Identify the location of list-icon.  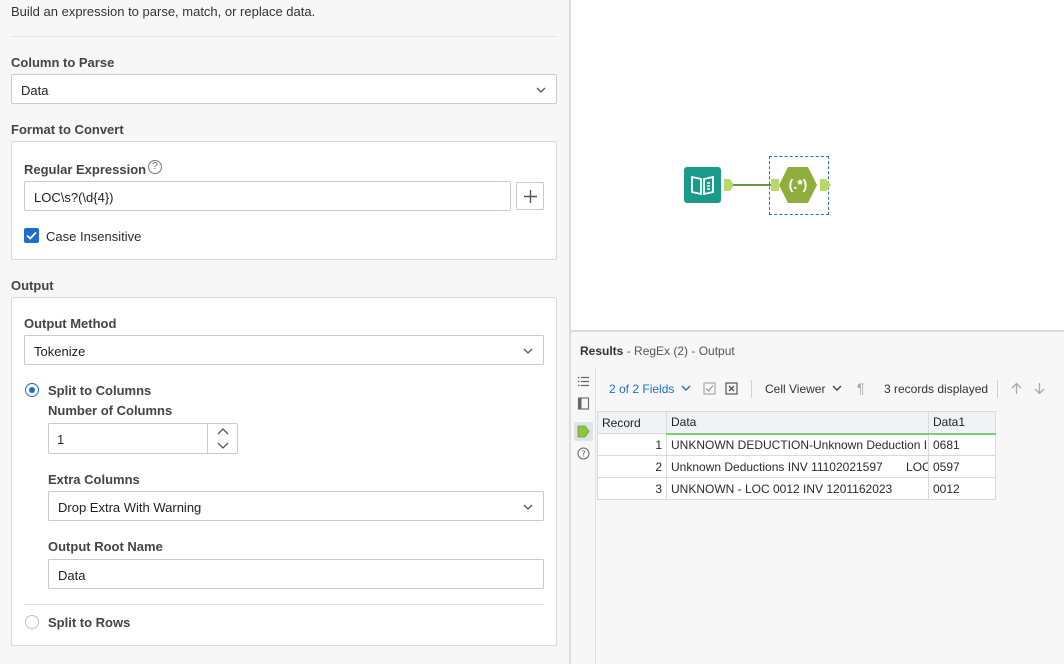
(583, 381).